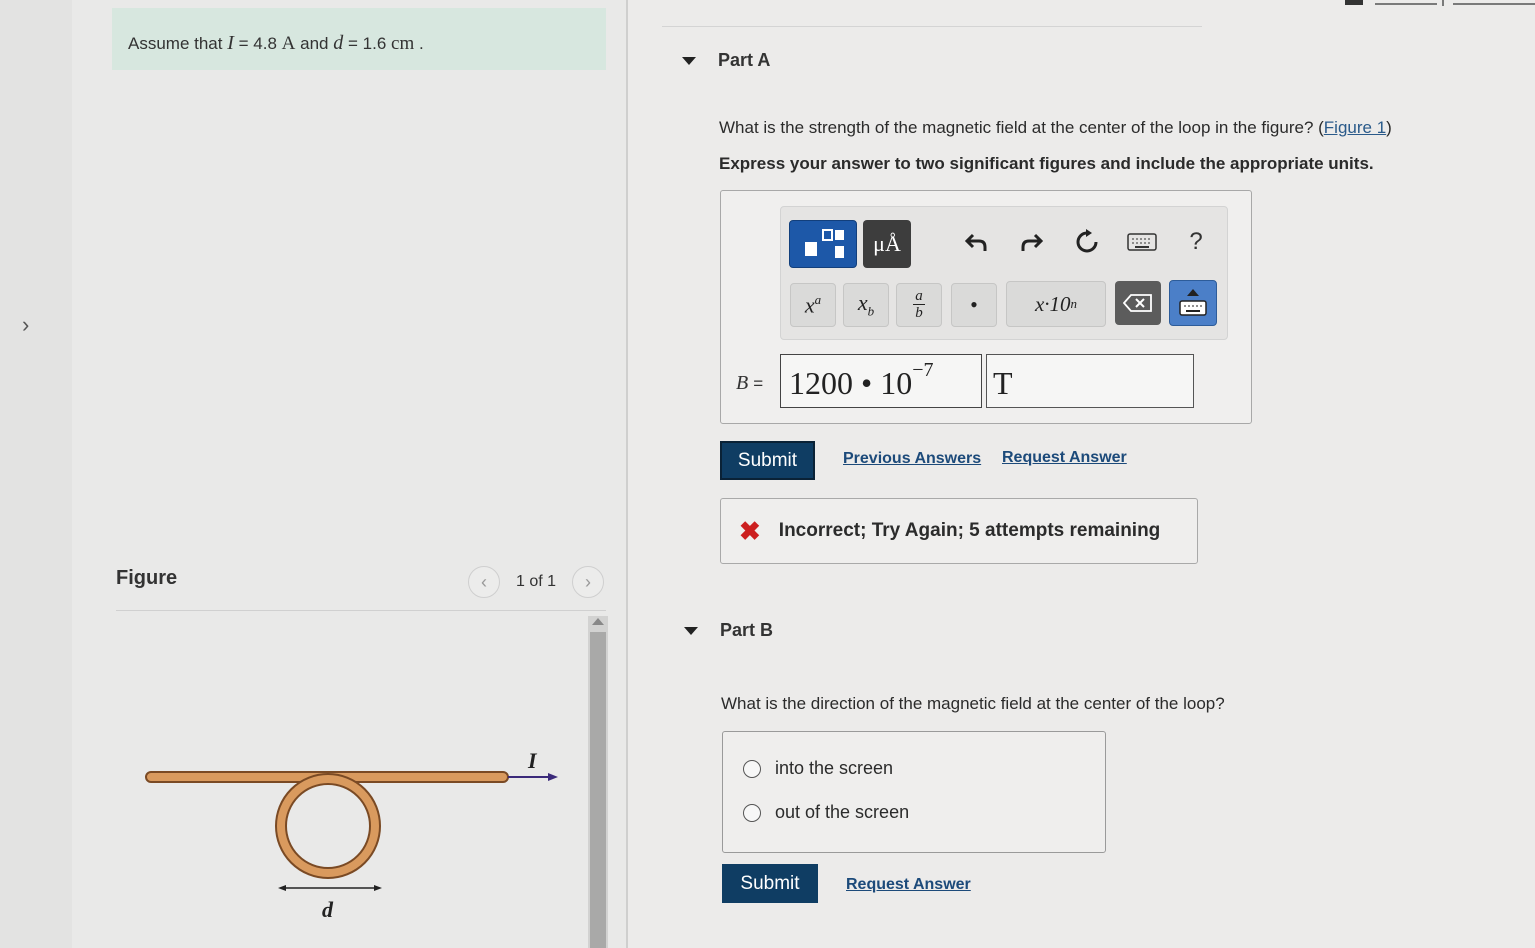 Image resolution: width=1535 pixels, height=948 pixels. Describe the element at coordinates (834, 768) in the screenshot. I see `option-label: into the screen` at that location.